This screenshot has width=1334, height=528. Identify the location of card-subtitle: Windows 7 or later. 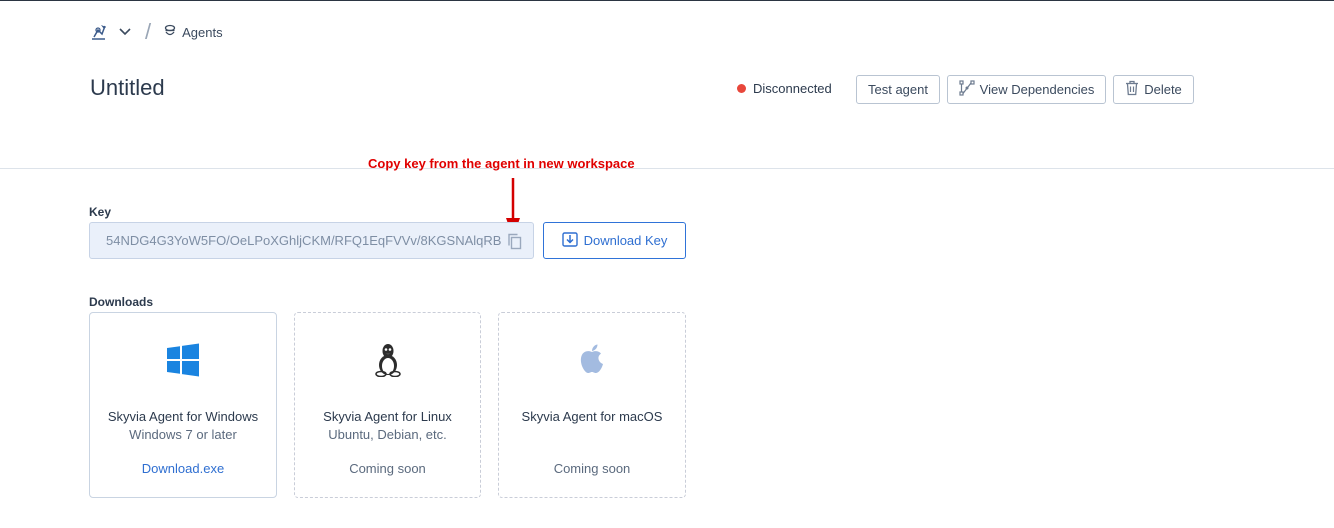
(183, 434).